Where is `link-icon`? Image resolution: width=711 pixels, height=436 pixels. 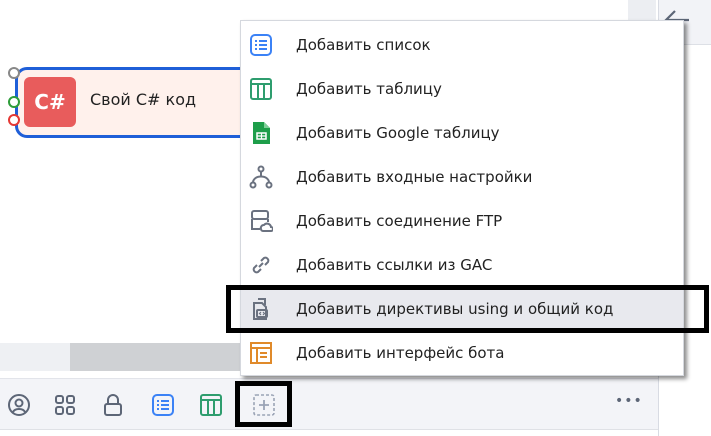 link-icon is located at coordinates (261, 265).